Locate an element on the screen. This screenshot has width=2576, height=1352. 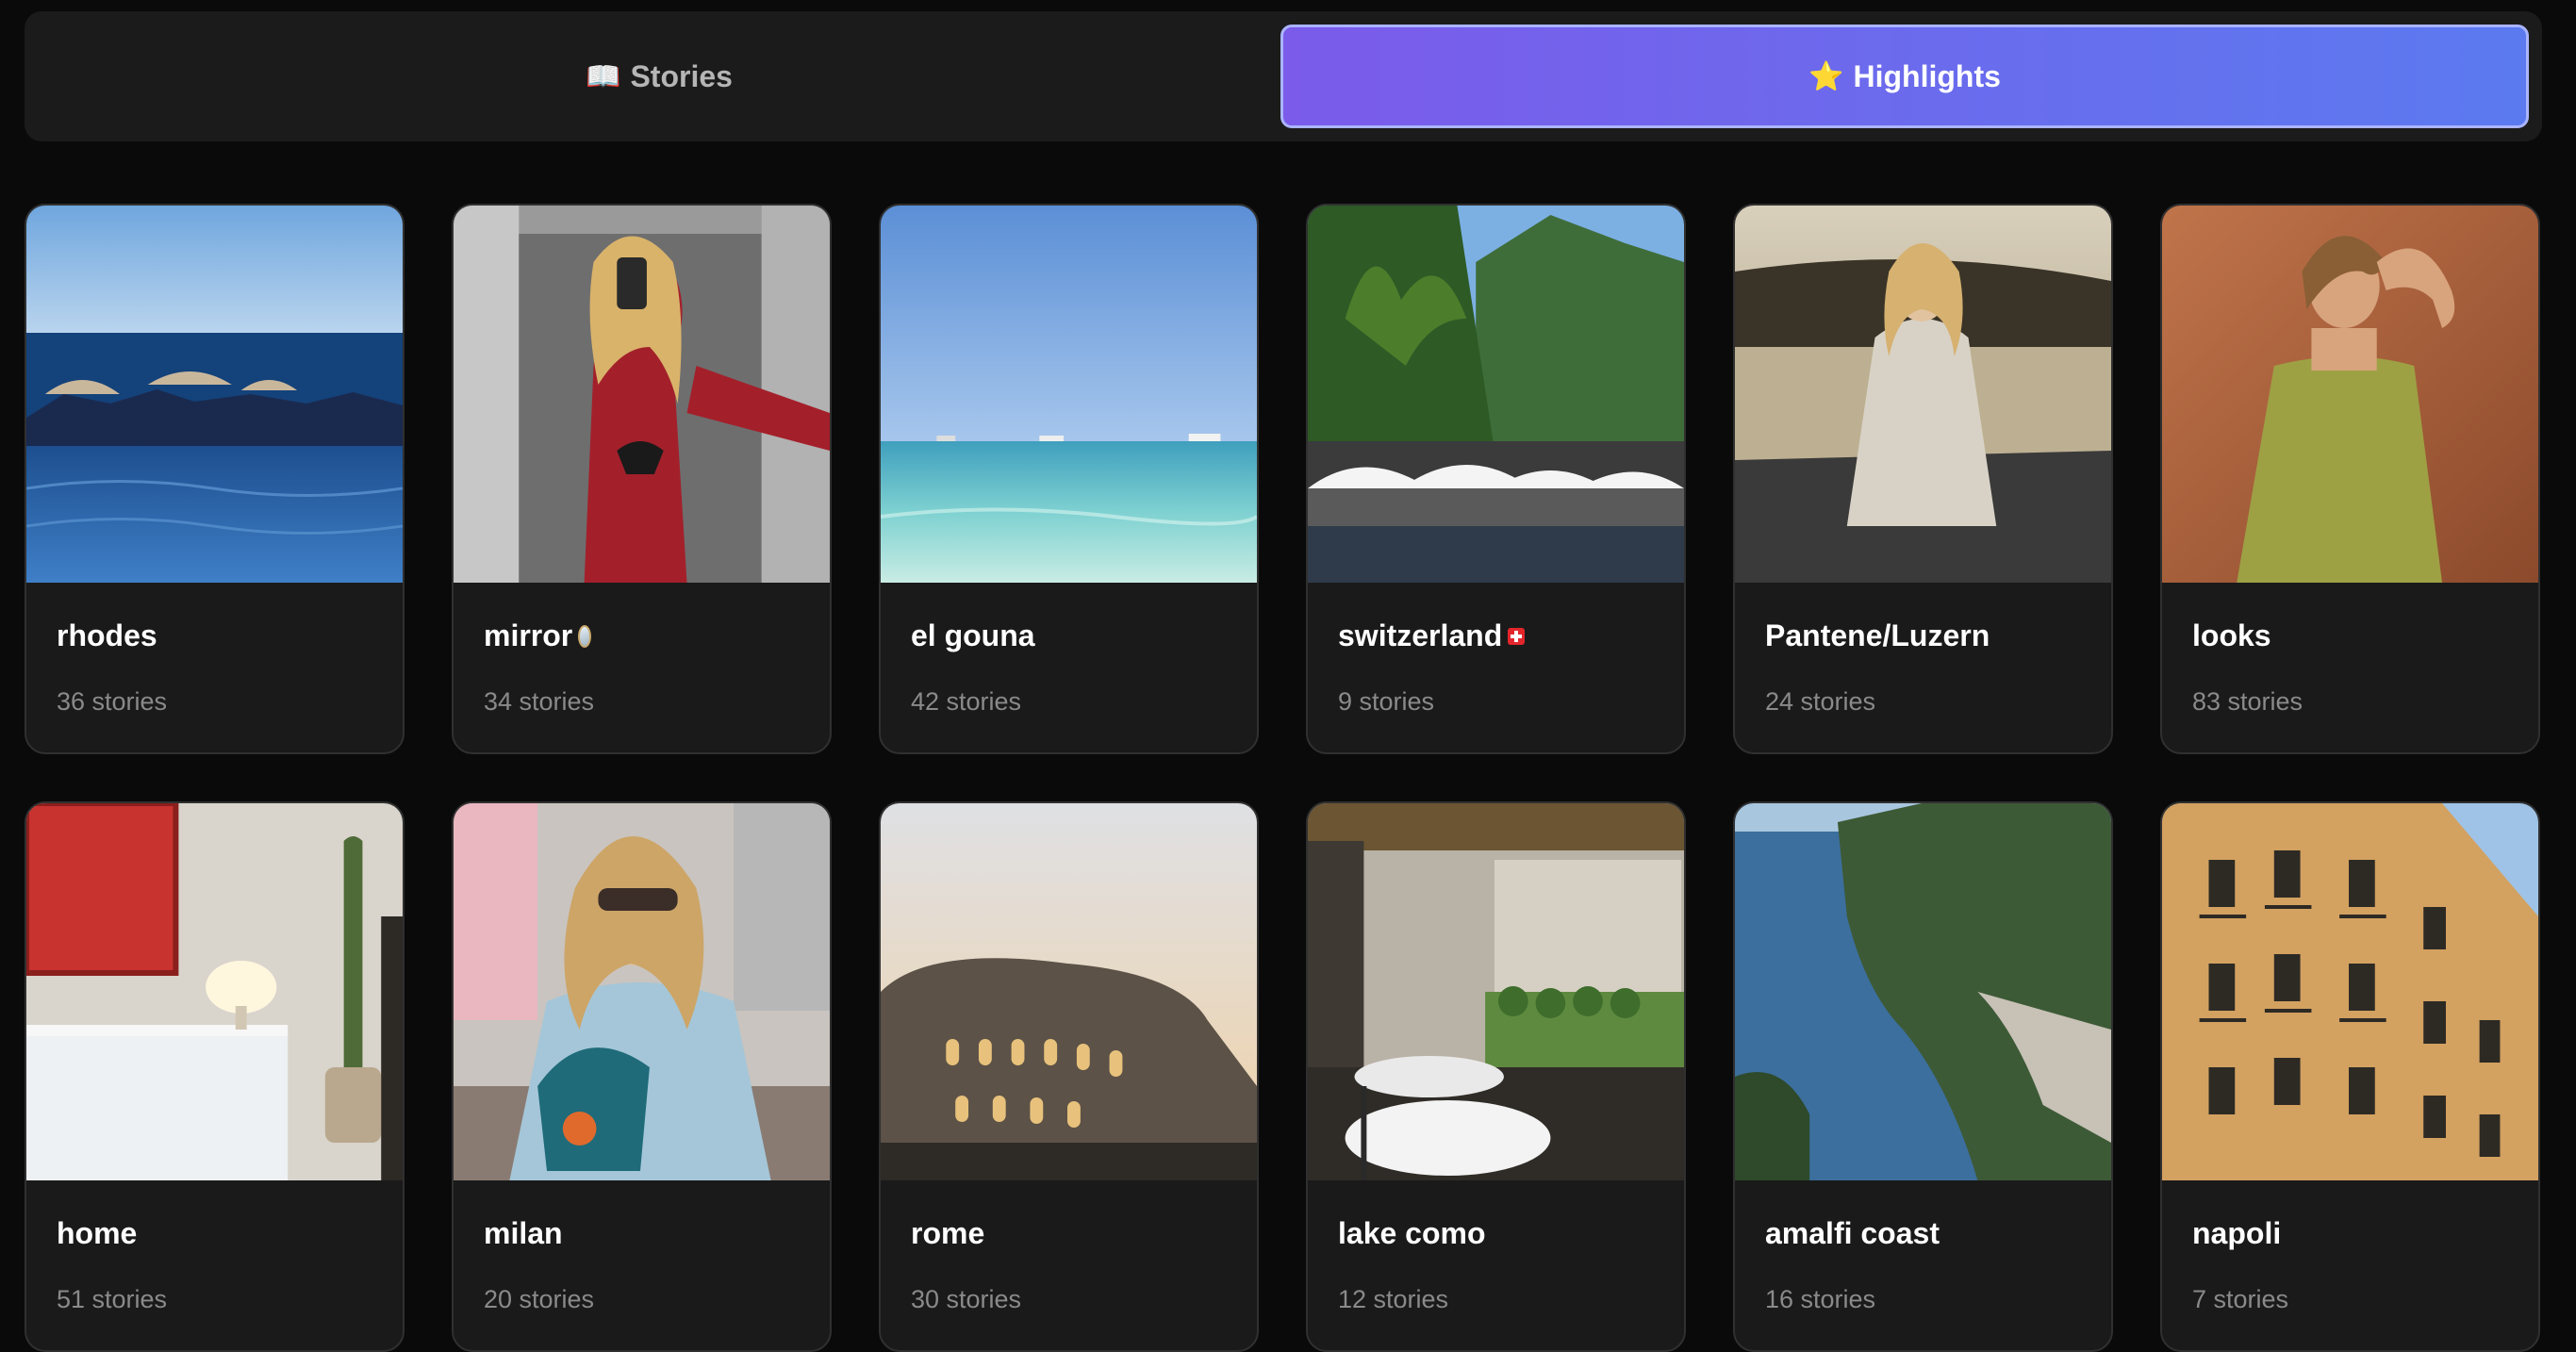
highlight-title: mirror is located at coordinates (642, 635).